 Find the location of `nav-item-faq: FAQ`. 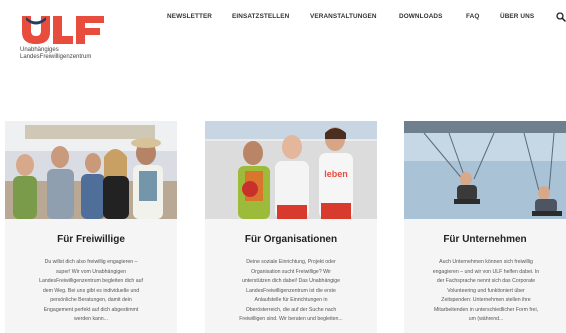

nav-item-faq: FAQ is located at coordinates (472, 17).